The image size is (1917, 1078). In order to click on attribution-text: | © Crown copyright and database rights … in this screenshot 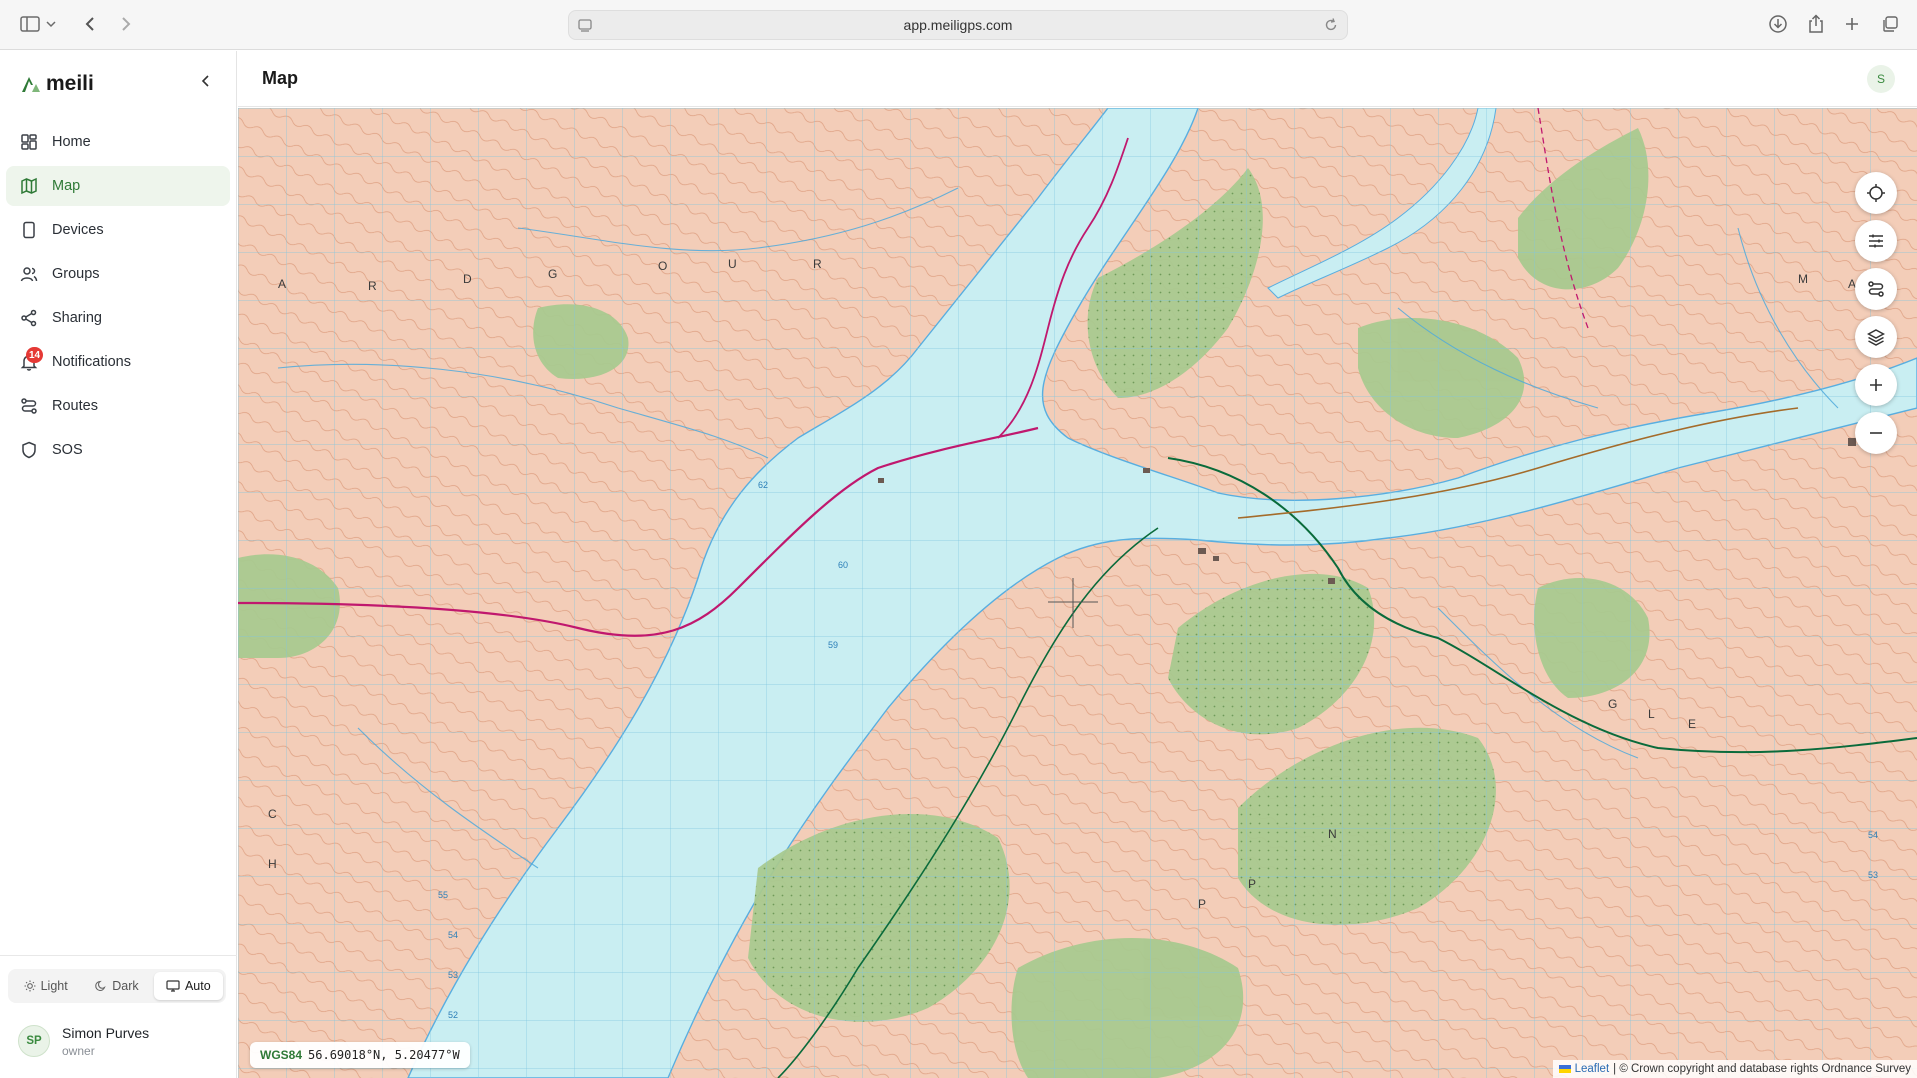, I will do `click(1762, 1069)`.